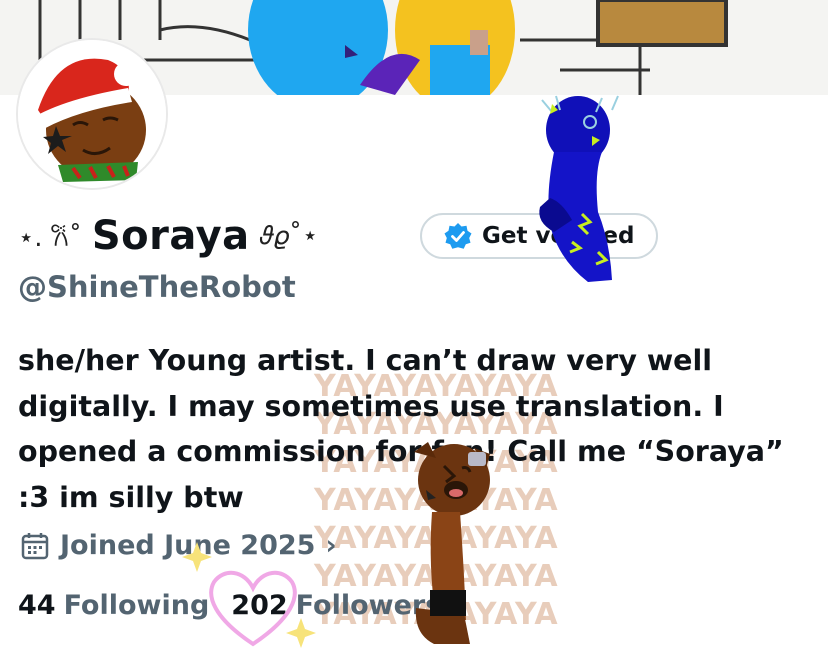 The height and width of the screenshot is (658, 828). What do you see at coordinates (579, 188) in the screenshot?
I see `blue-character-sticker` at bounding box center [579, 188].